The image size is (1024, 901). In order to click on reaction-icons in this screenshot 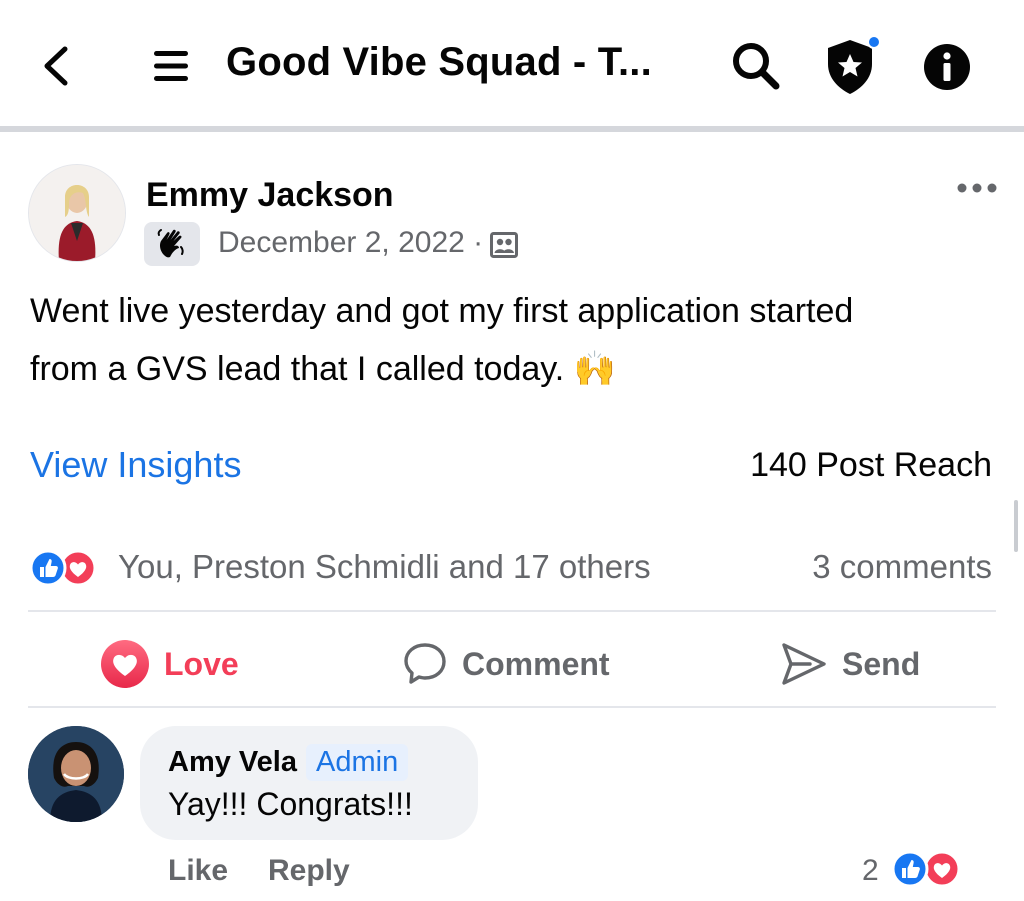, I will do `click(68, 568)`.